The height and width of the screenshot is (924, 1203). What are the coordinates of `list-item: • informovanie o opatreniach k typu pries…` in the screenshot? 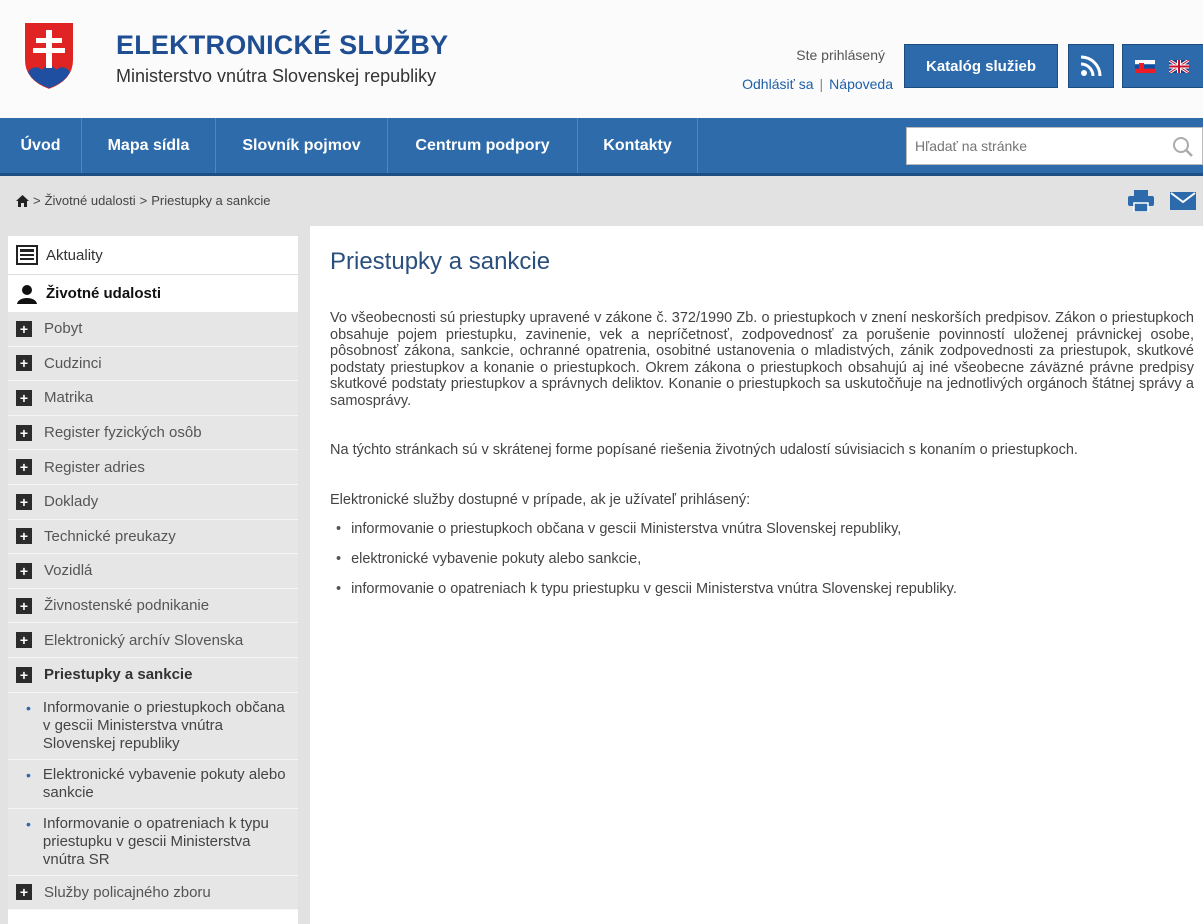 It's located at (766, 589).